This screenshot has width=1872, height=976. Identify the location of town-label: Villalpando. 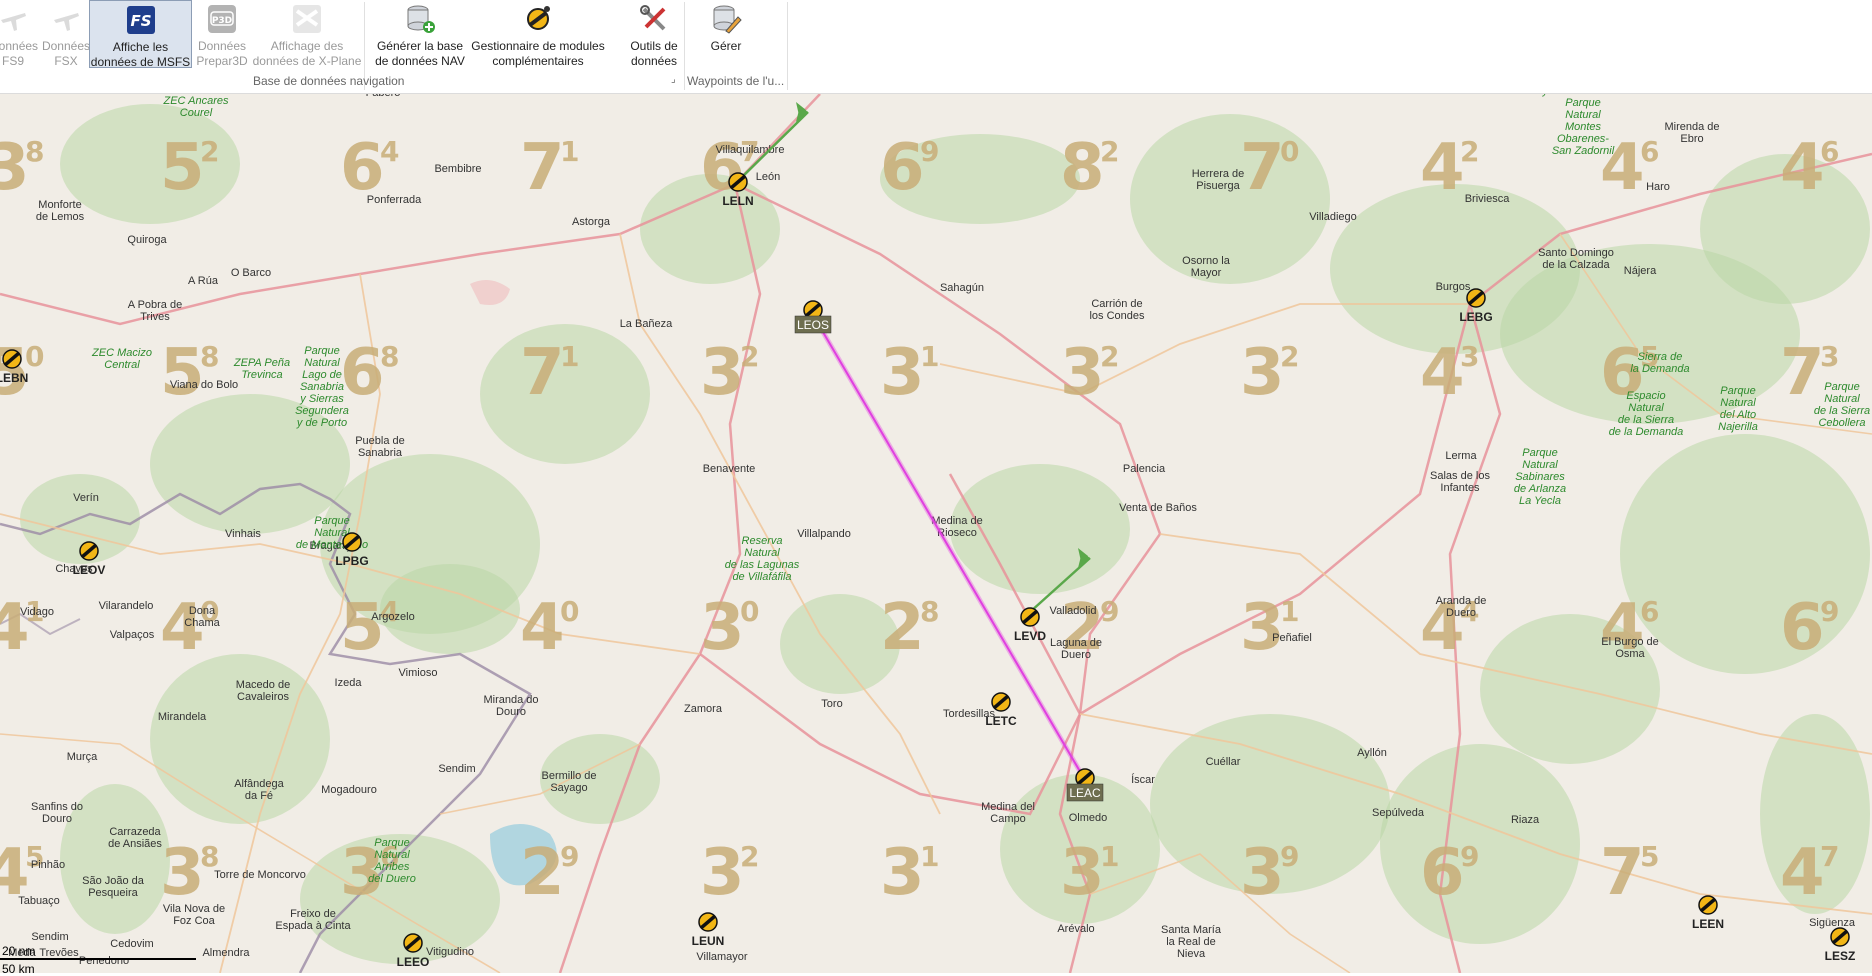
(824, 534).